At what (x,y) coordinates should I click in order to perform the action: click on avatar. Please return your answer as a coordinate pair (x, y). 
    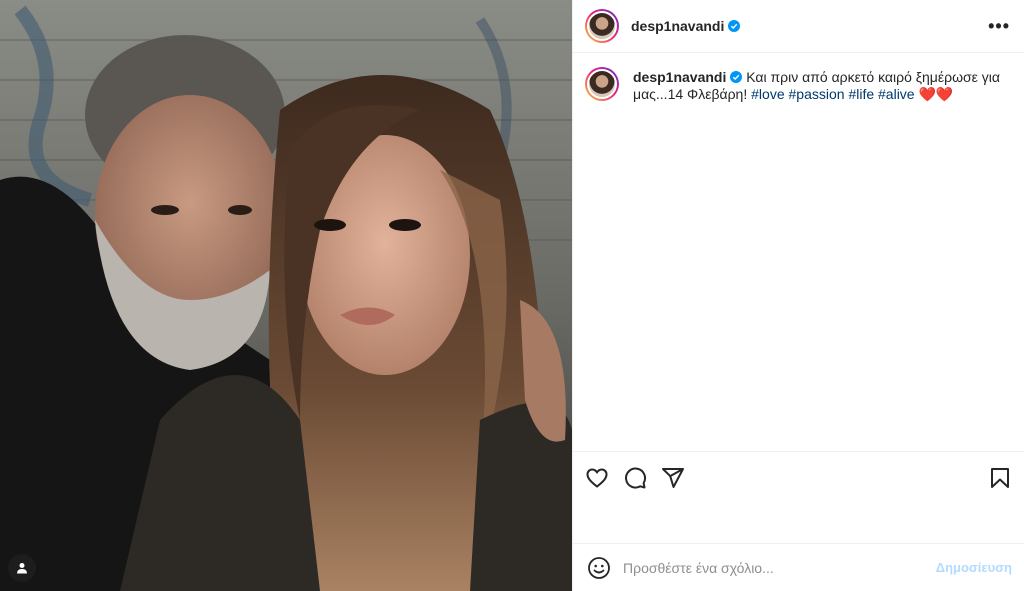
    Looking at the image, I should click on (602, 26).